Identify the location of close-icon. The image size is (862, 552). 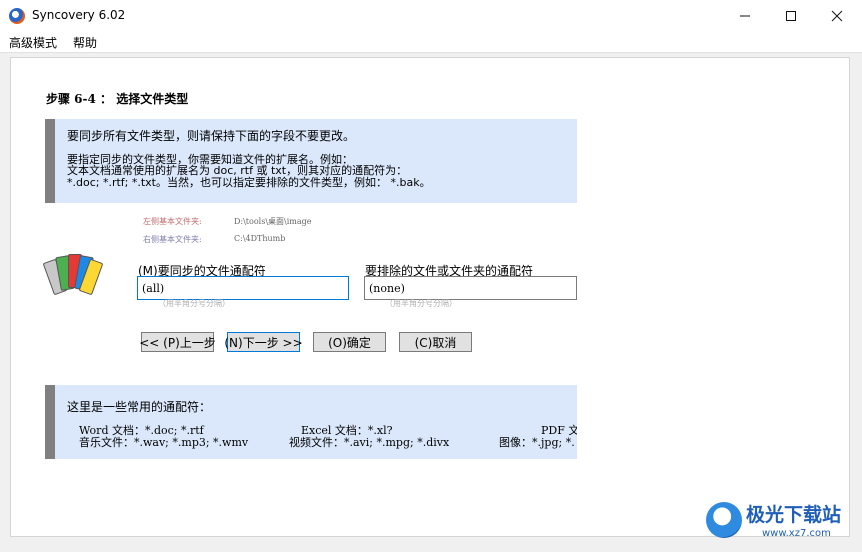
(837, 15).